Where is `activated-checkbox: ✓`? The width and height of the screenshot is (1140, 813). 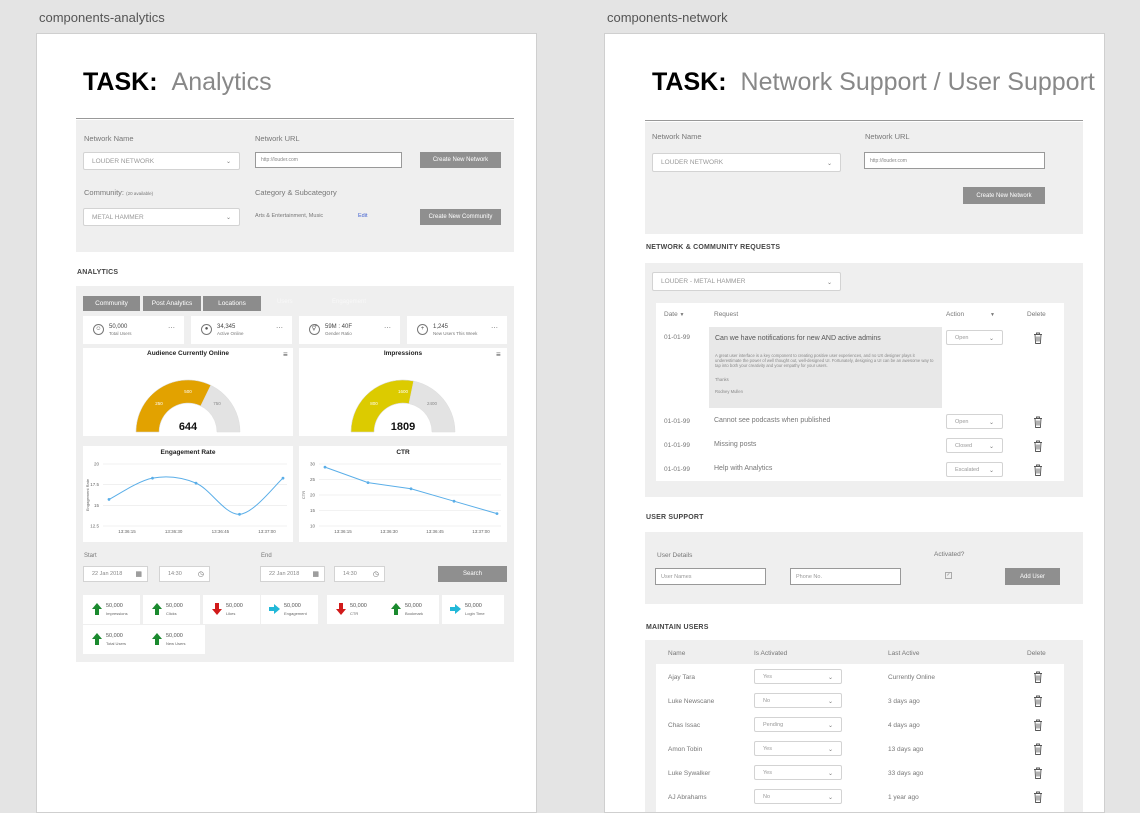 activated-checkbox: ✓ is located at coordinates (948, 575).